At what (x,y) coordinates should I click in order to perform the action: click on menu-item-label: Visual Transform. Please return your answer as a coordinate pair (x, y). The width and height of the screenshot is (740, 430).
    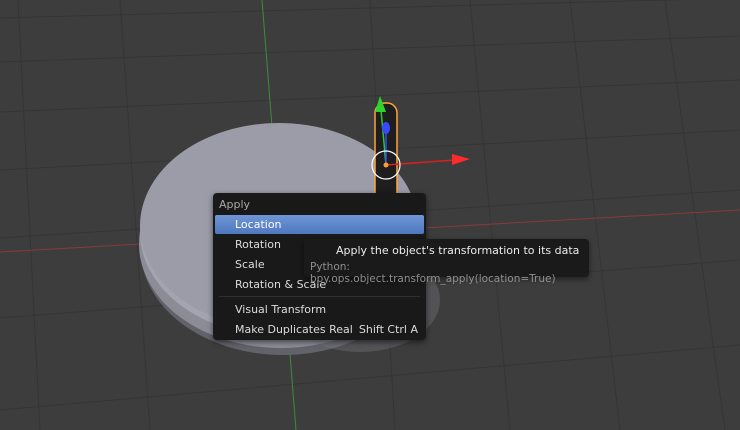
    Looking at the image, I should click on (281, 309).